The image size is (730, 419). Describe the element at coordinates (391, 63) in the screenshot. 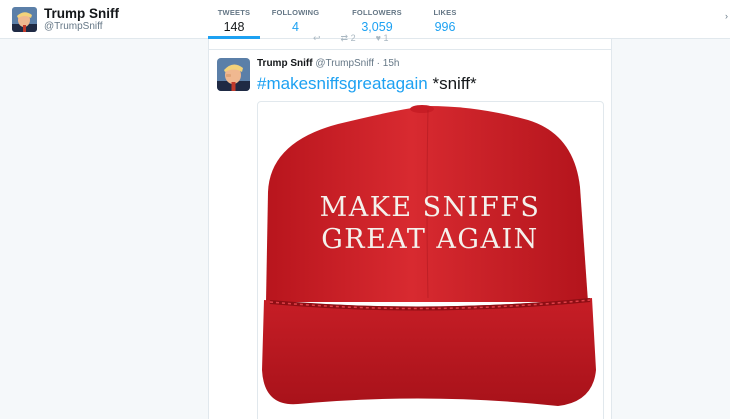

I see `tweet-timestamp: 15h` at that location.